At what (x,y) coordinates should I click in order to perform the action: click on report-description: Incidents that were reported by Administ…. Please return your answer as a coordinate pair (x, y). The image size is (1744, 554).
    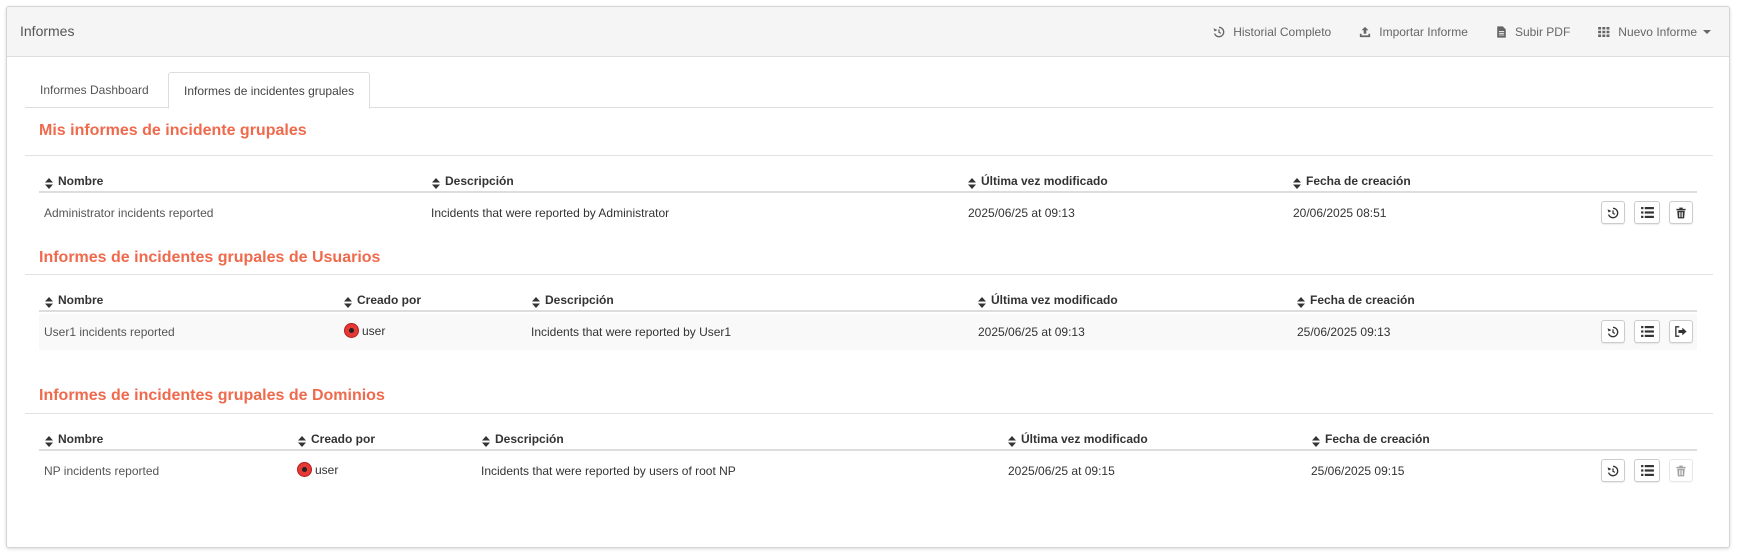
    Looking at the image, I should click on (550, 213).